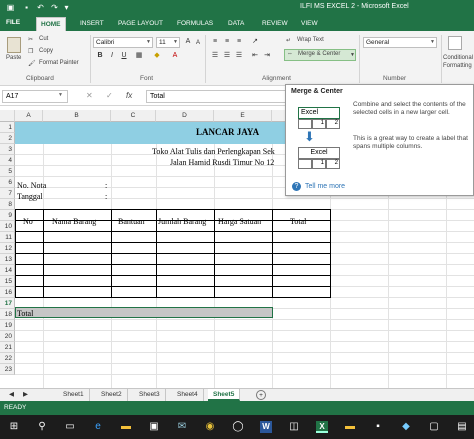 The image size is (474, 439). What do you see at coordinates (14, 45) in the screenshot?
I see `paste-icon` at bounding box center [14, 45].